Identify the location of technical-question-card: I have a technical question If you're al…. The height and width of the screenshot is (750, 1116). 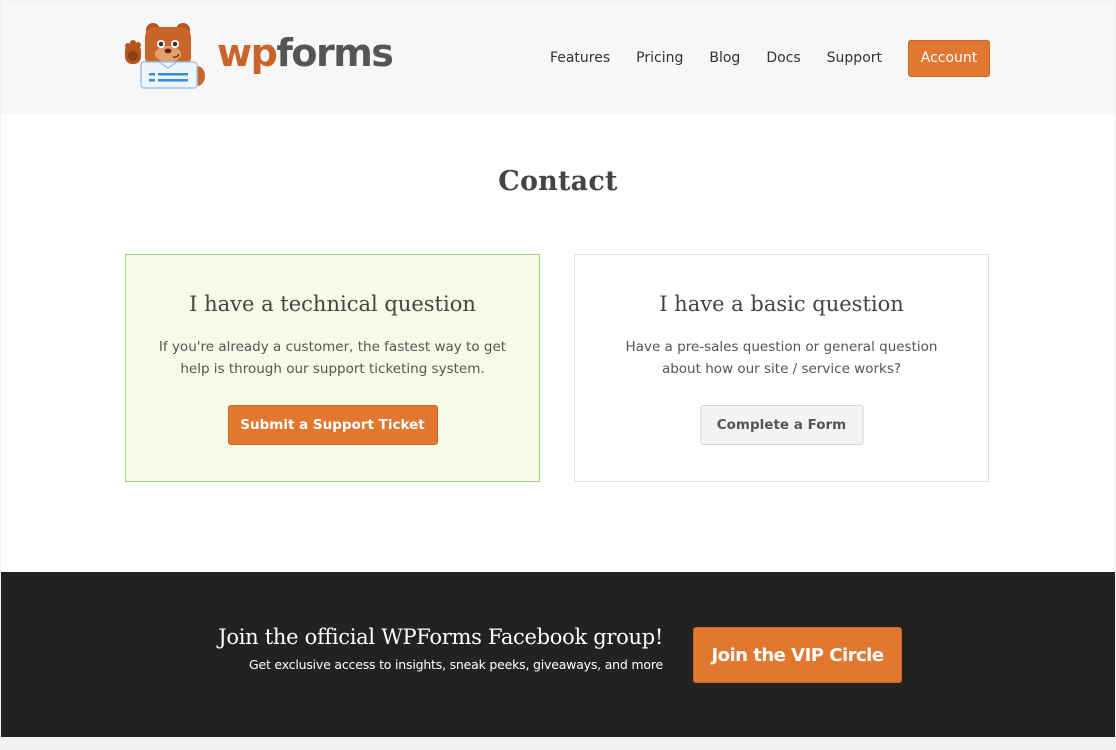
(332, 368).